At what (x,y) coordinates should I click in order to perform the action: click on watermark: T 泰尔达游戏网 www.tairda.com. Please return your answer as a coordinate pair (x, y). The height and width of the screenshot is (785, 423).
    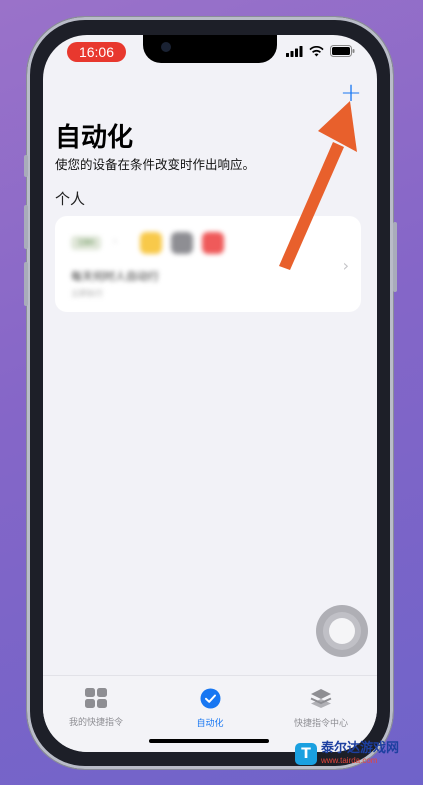
    Looking at the image, I should click on (347, 753).